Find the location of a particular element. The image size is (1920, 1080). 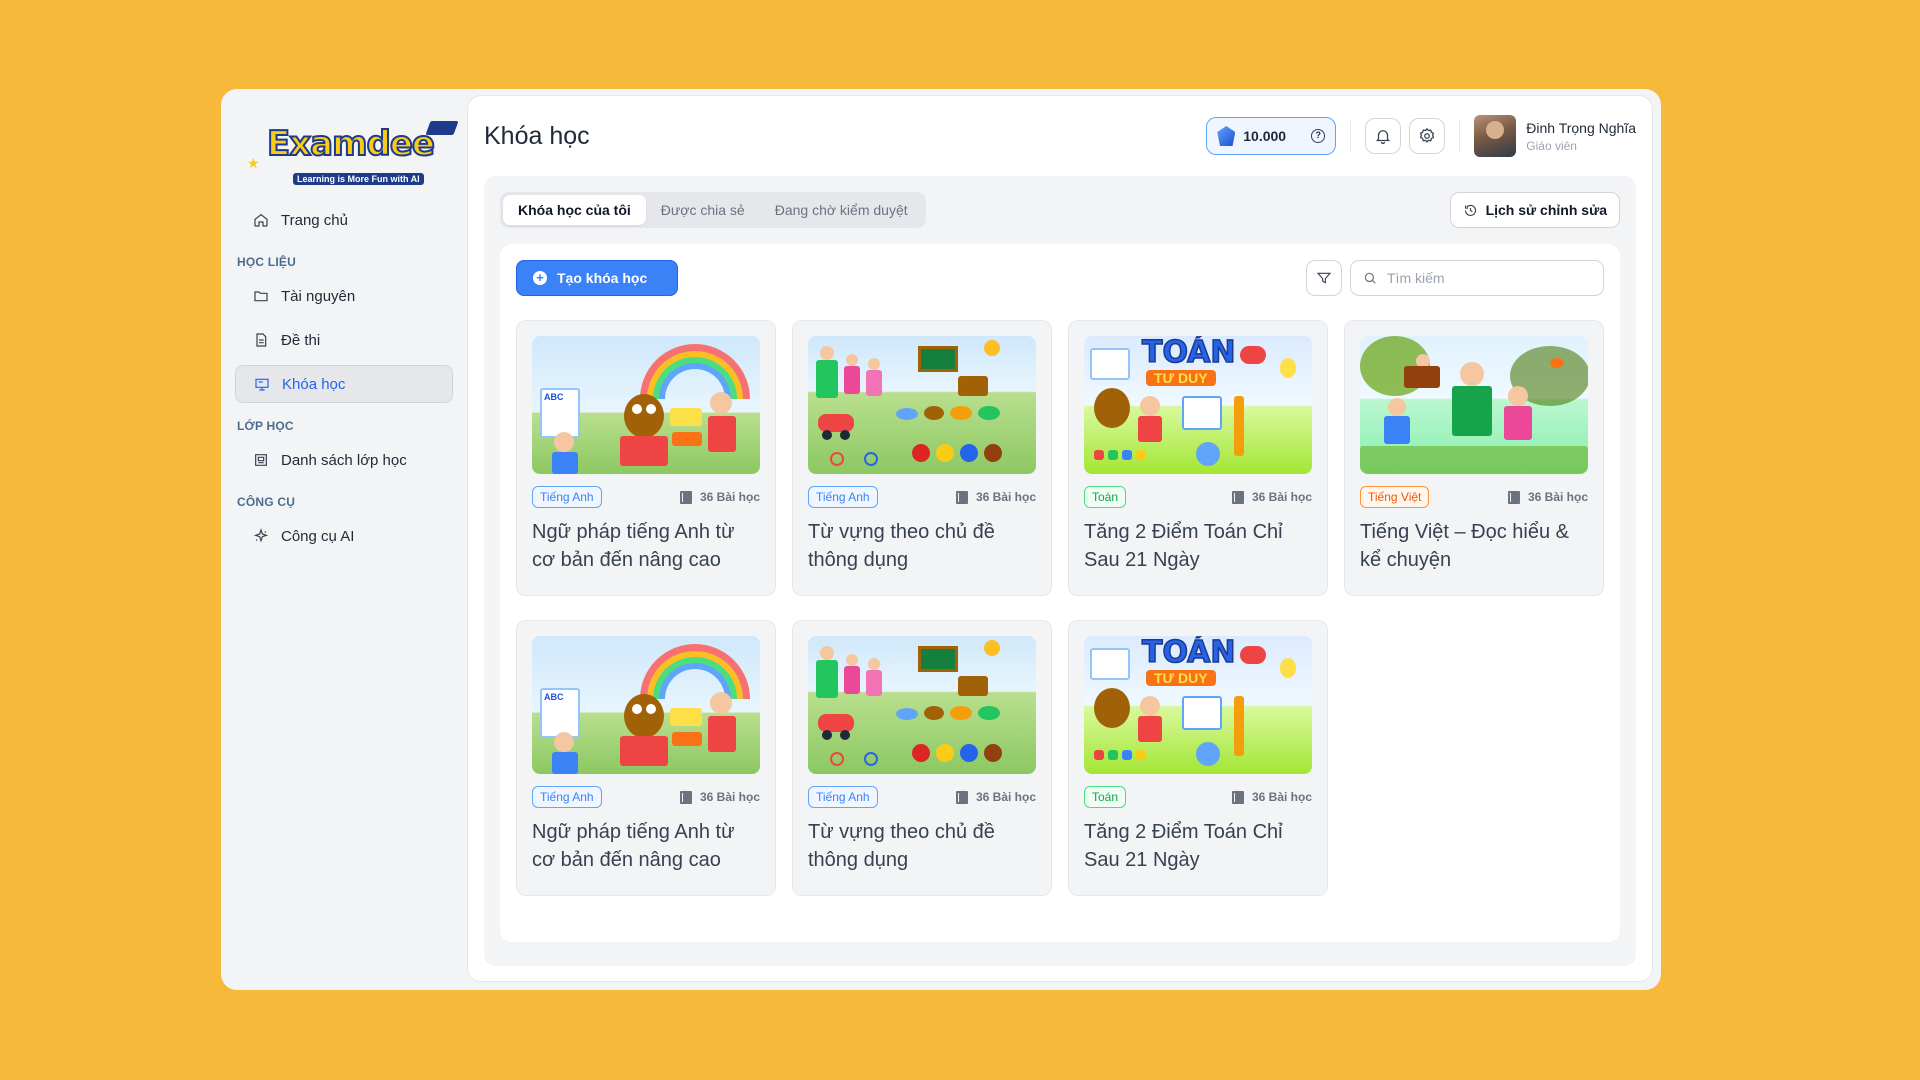

user-profile: Đinh Trọng Nghĩa Giáo viên is located at coordinates (1555, 136).